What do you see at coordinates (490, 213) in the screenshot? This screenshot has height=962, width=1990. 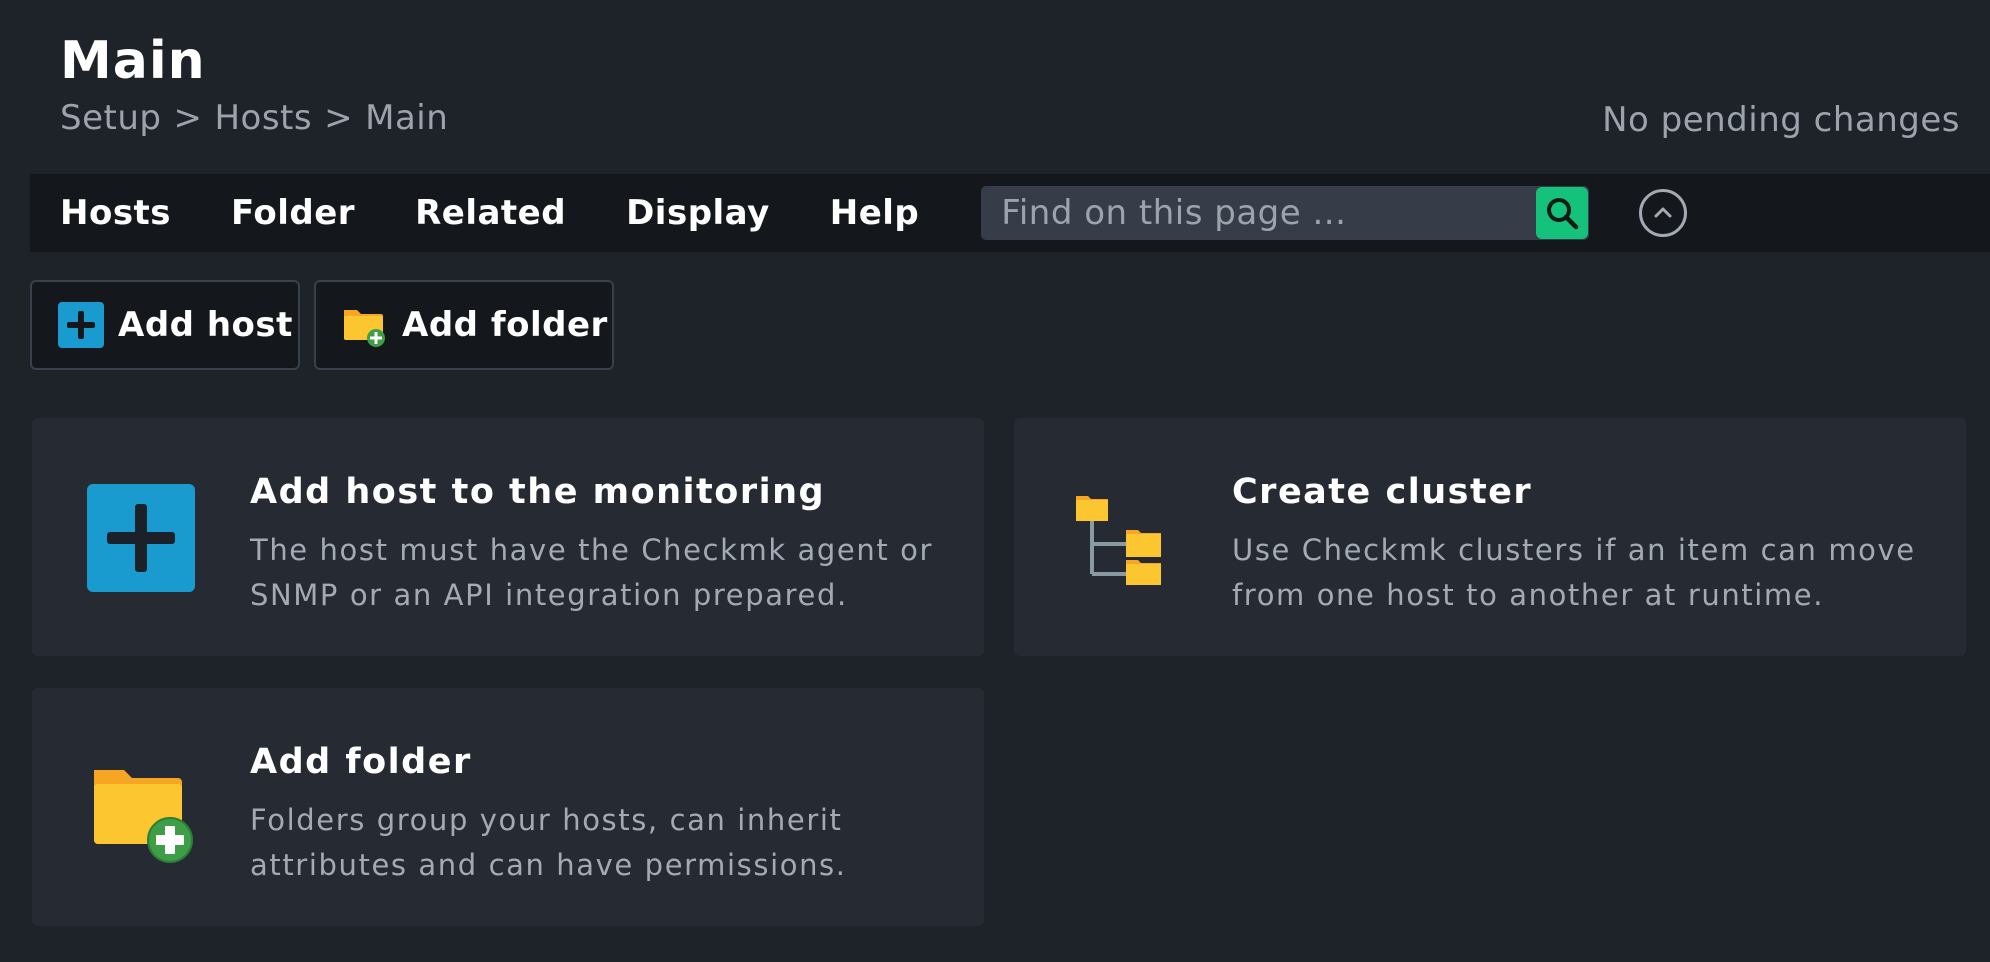 I see `menu-related: Related` at bounding box center [490, 213].